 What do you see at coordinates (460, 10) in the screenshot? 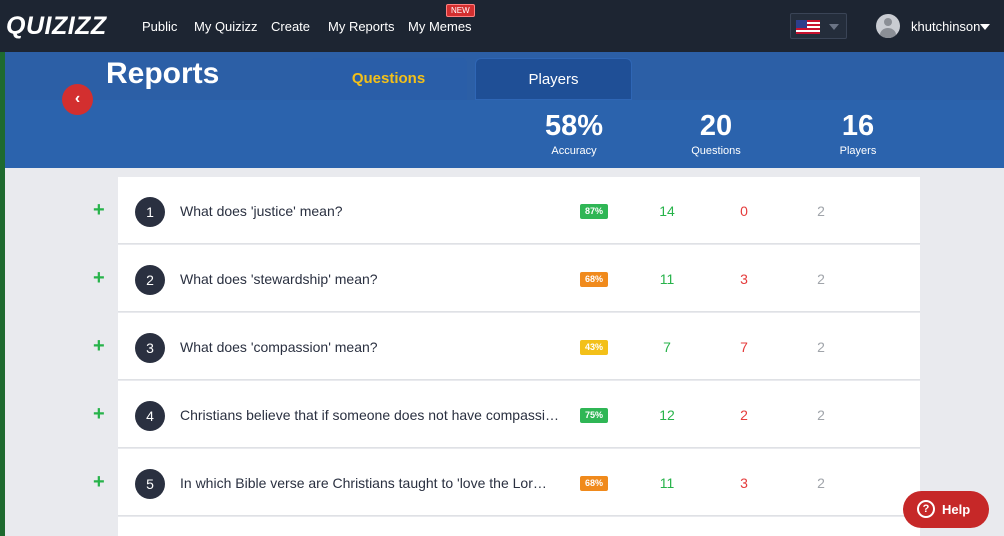
I see `new-badge: NEW` at bounding box center [460, 10].